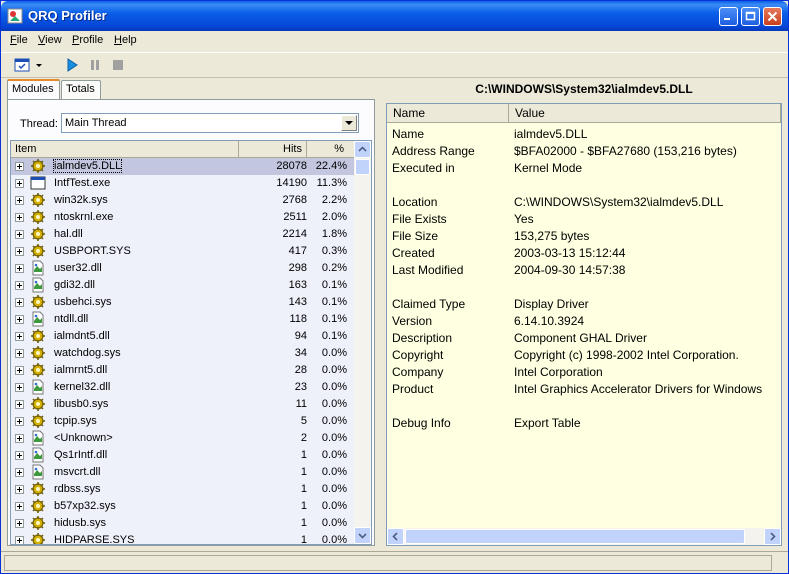 This screenshot has width=789, height=574. What do you see at coordinates (210, 123) in the screenshot?
I see `thread-select: Main Thread` at bounding box center [210, 123].